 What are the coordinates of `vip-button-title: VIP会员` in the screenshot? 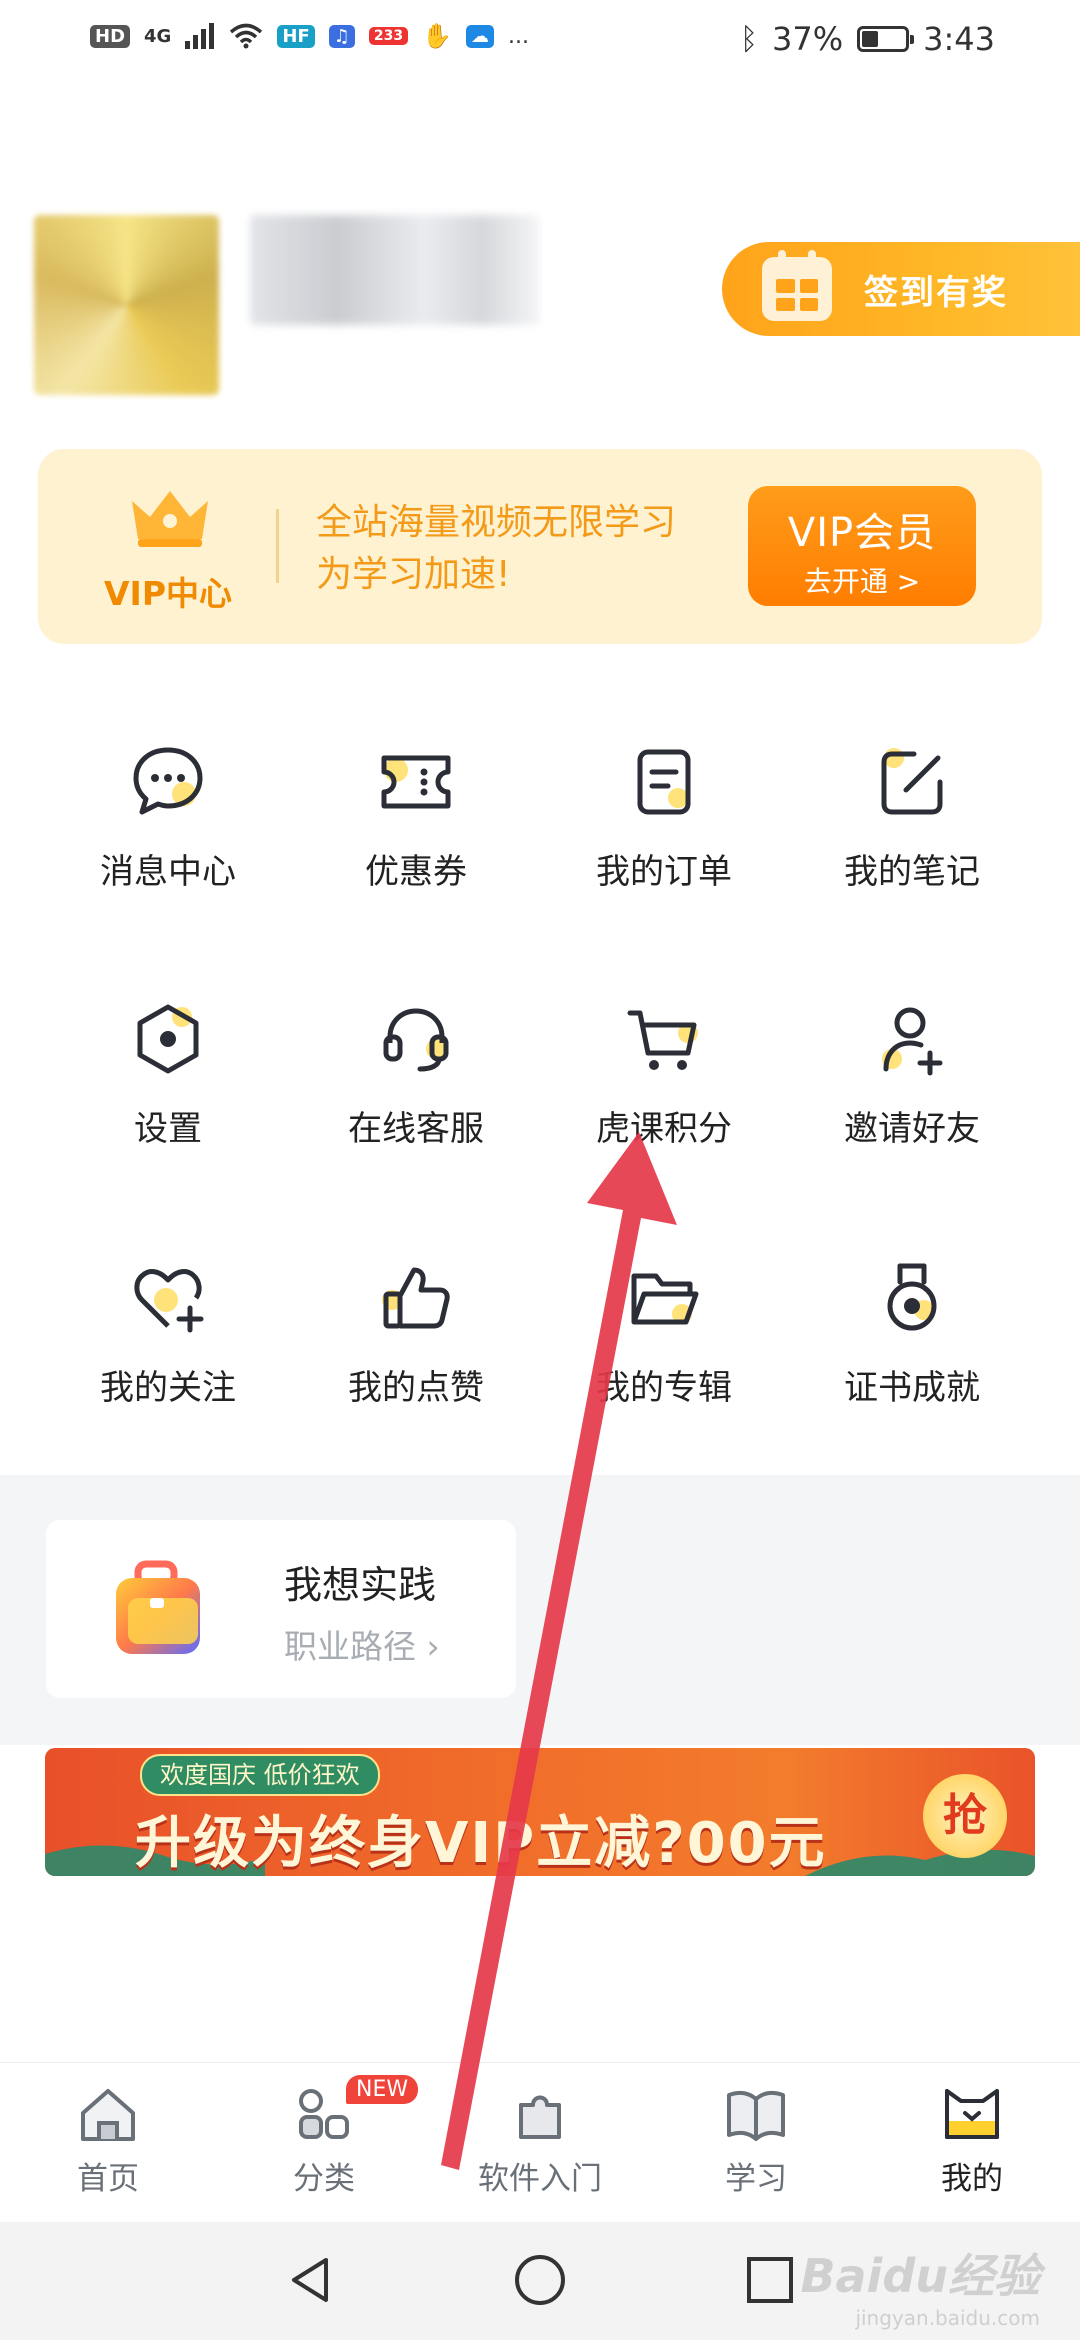 It's located at (862, 533).